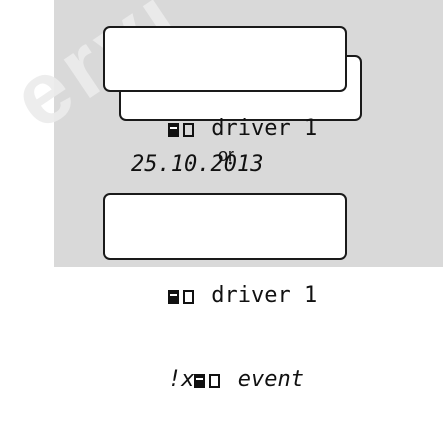 This screenshot has height=422, width=443. I want to click on separator-label: or, so click(225, 155).